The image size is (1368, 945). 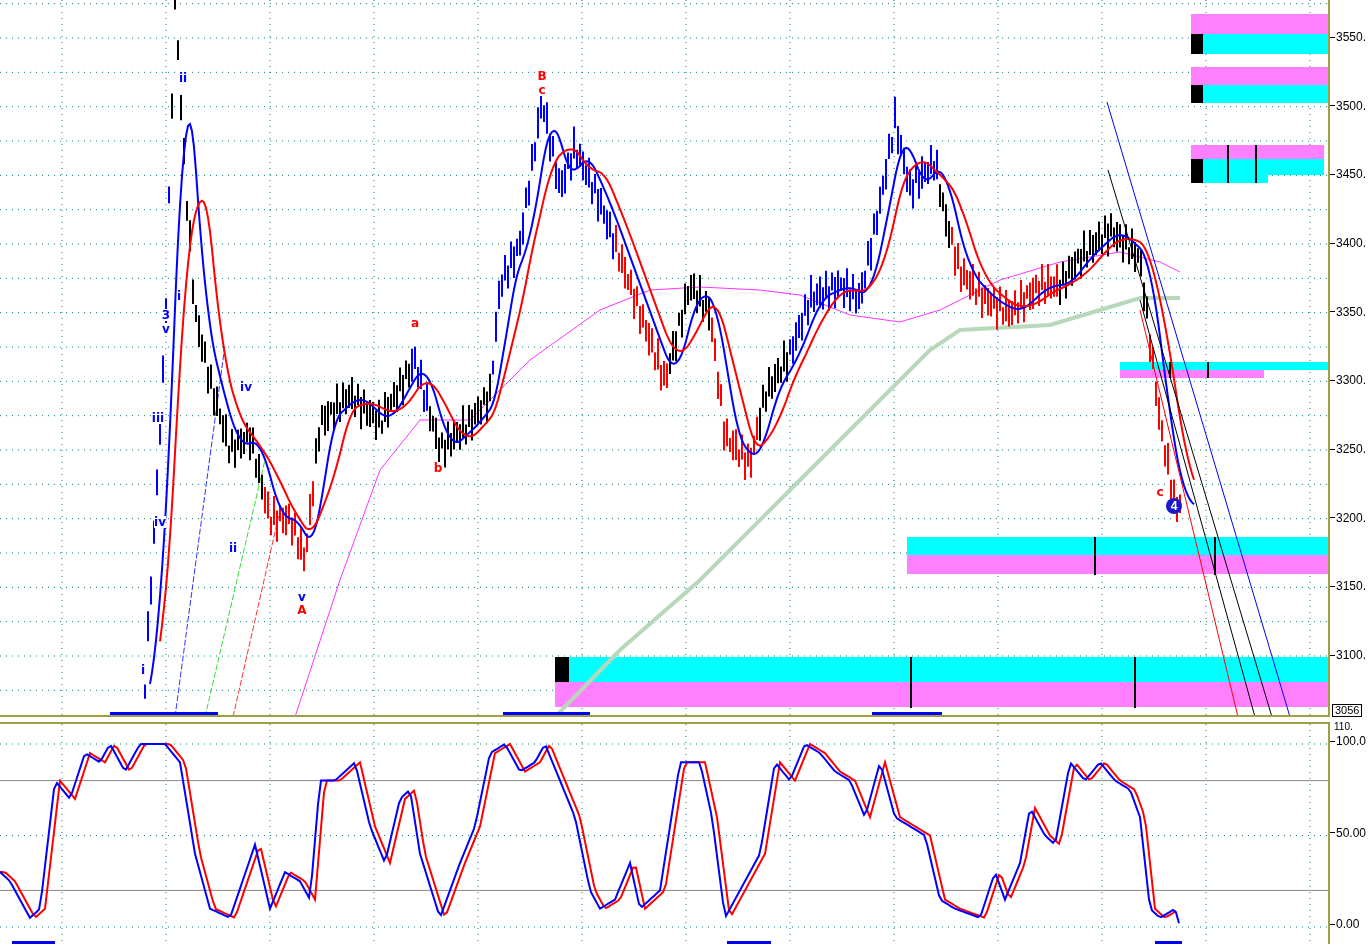 What do you see at coordinates (1347, 710) in the screenshot?
I see `last-value-label: 3056` at bounding box center [1347, 710].